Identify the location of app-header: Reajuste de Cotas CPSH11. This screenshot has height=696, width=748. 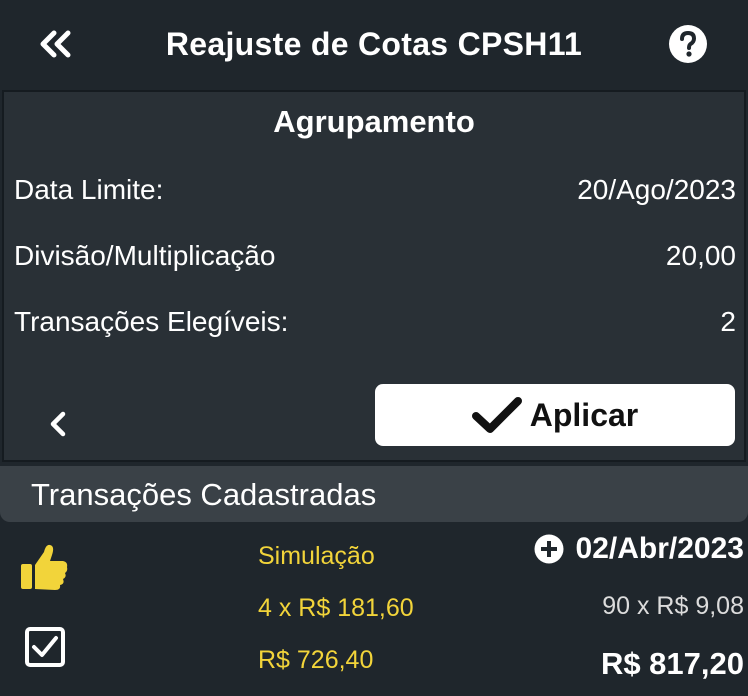
(374, 44).